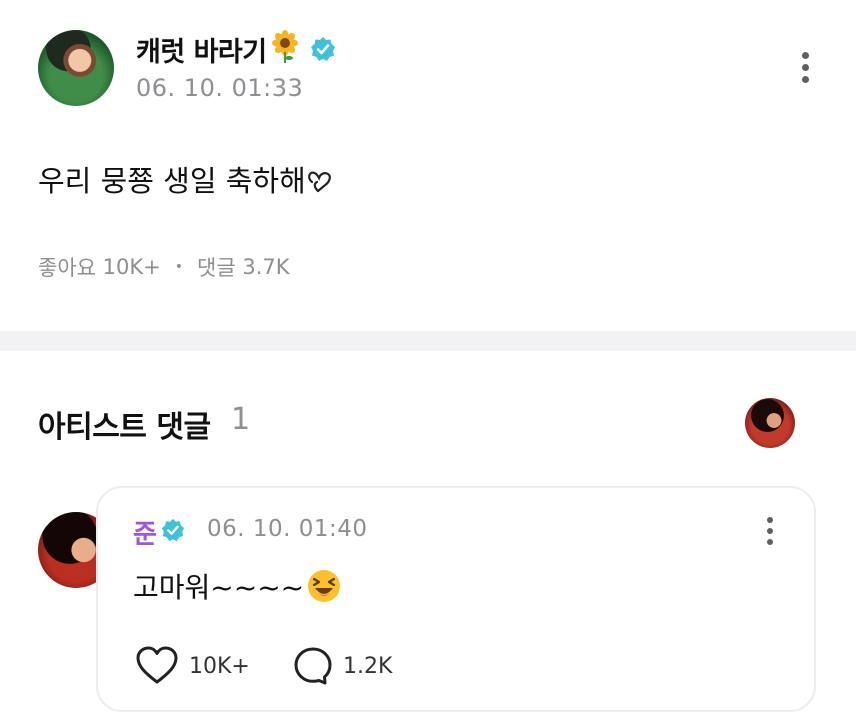 Image resolution: width=856 pixels, height=724 pixels. What do you see at coordinates (241, 419) in the screenshot?
I see `artist-comments-count: 1` at bounding box center [241, 419].